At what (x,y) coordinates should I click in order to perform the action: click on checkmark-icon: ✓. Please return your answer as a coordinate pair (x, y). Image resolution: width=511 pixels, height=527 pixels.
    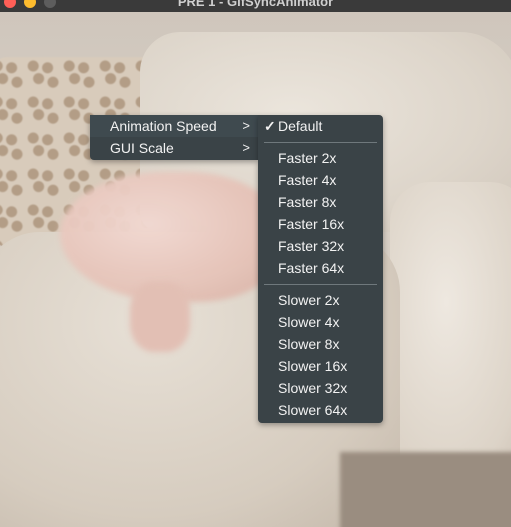
    Looking at the image, I should click on (270, 126).